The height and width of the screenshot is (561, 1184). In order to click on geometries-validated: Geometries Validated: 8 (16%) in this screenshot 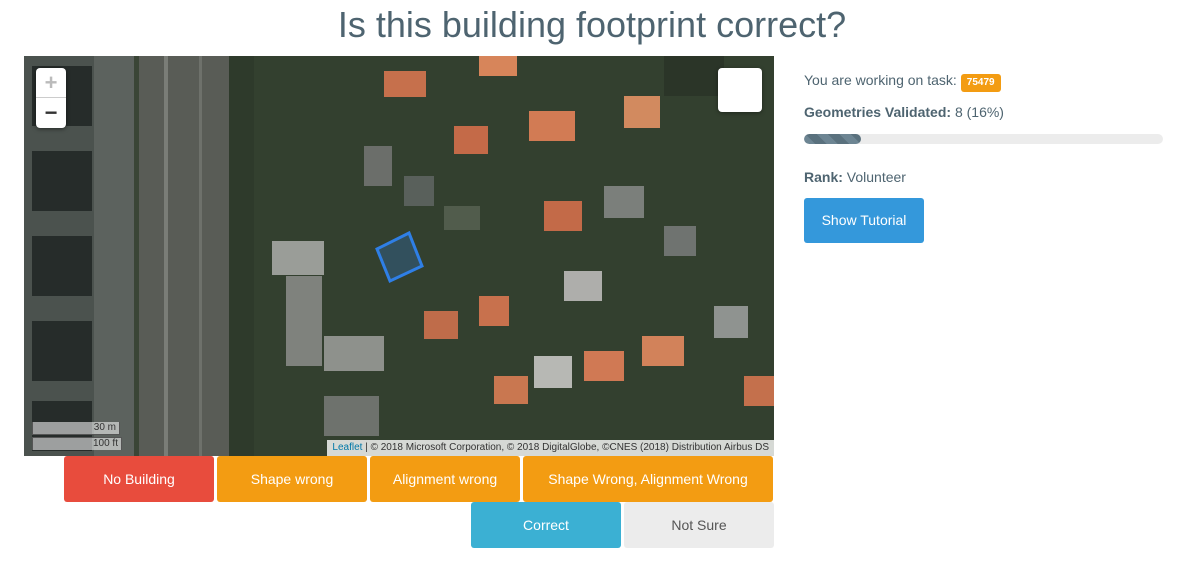, I will do `click(904, 112)`.